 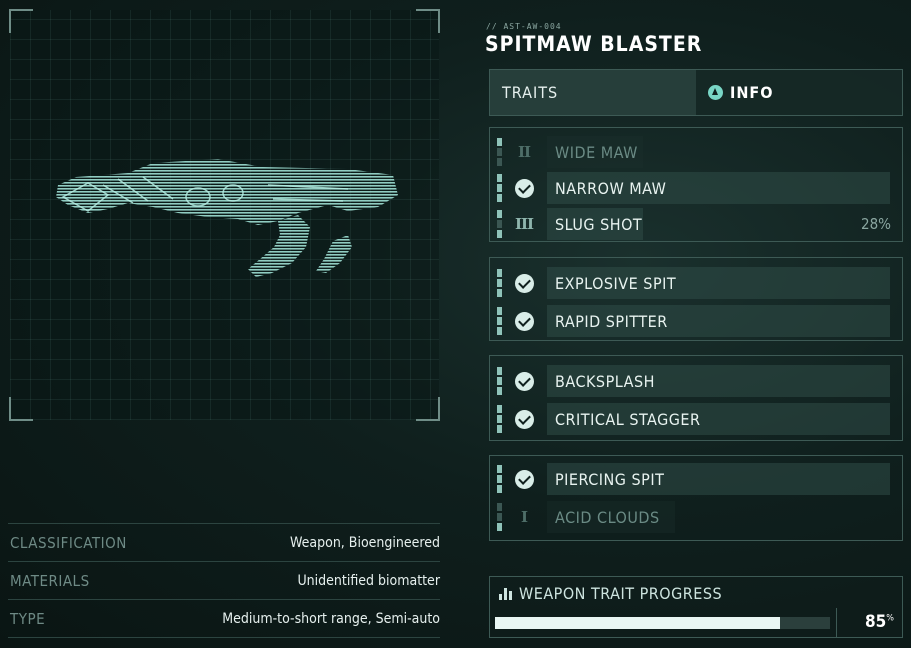 What do you see at coordinates (715, 92) in the screenshot?
I see `triangle-button-icon` at bounding box center [715, 92].